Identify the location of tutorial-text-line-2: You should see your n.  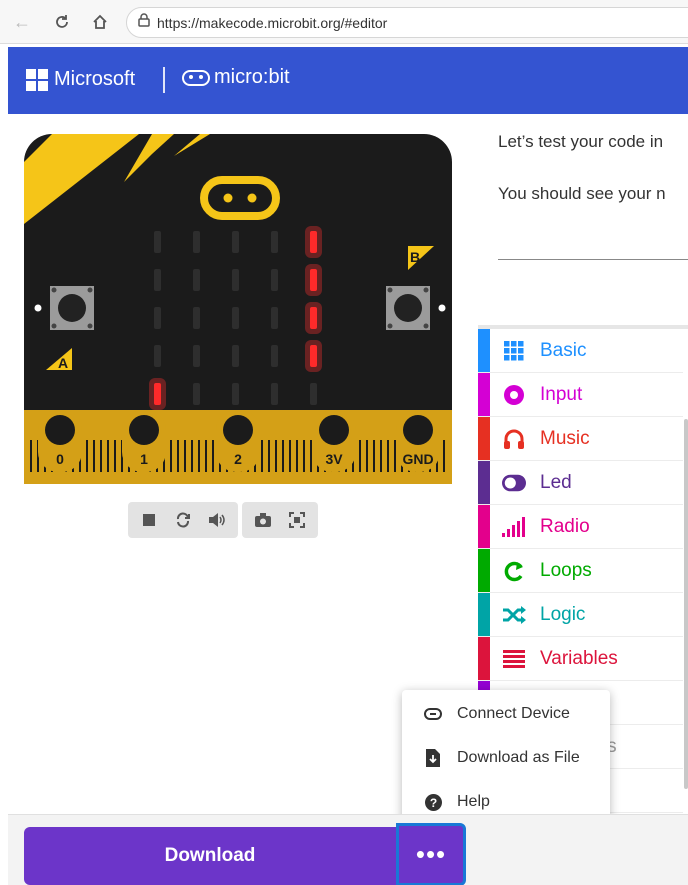
(582, 193).